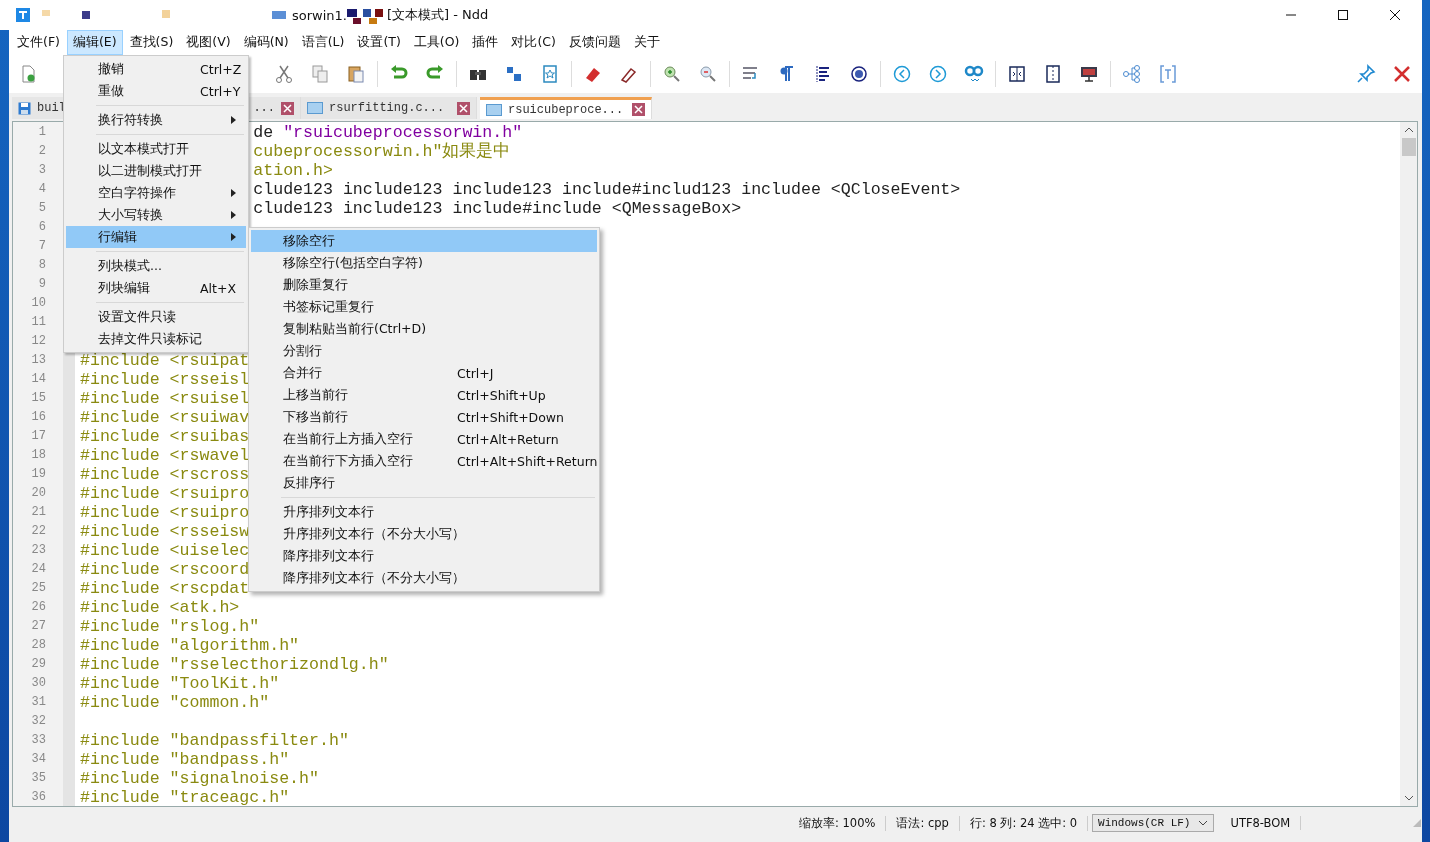 The image size is (1430, 842). I want to click on menu-item: 以文本模式打开, so click(156, 149).